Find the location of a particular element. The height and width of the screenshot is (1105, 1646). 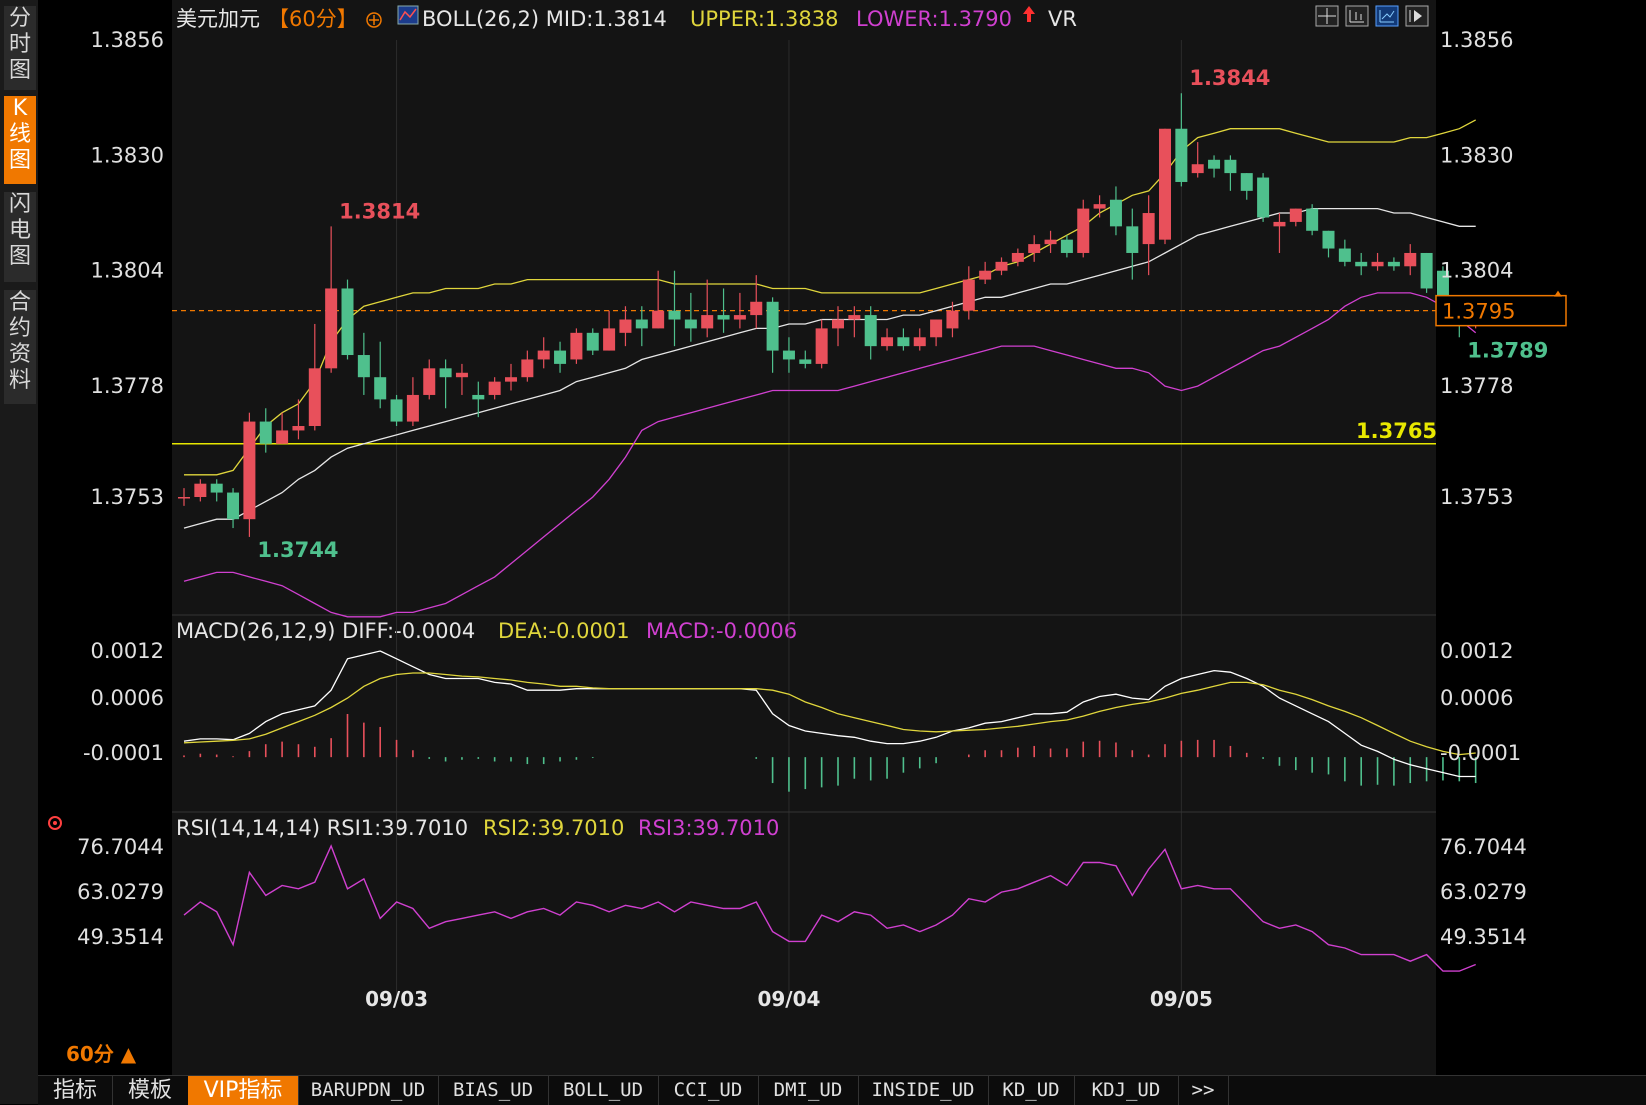

current-price-label: 1.3795 is located at coordinates (1478, 312).